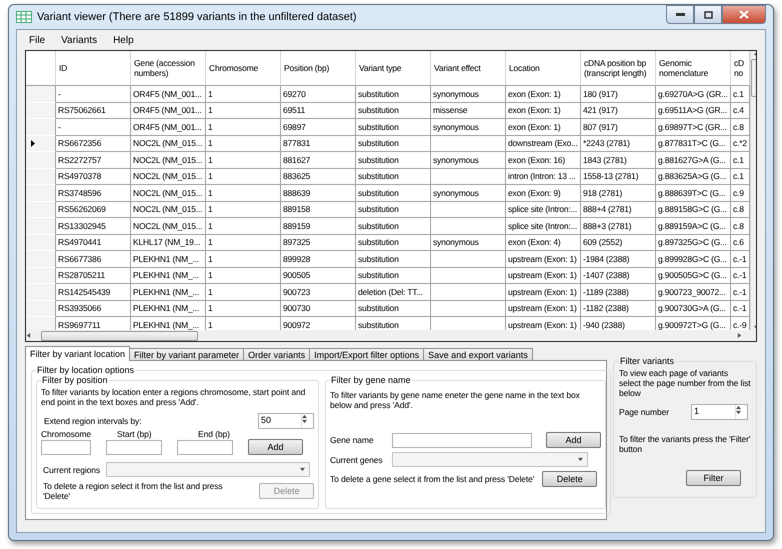  What do you see at coordinates (478, 354) in the screenshot?
I see `tab: Save and export variants` at bounding box center [478, 354].